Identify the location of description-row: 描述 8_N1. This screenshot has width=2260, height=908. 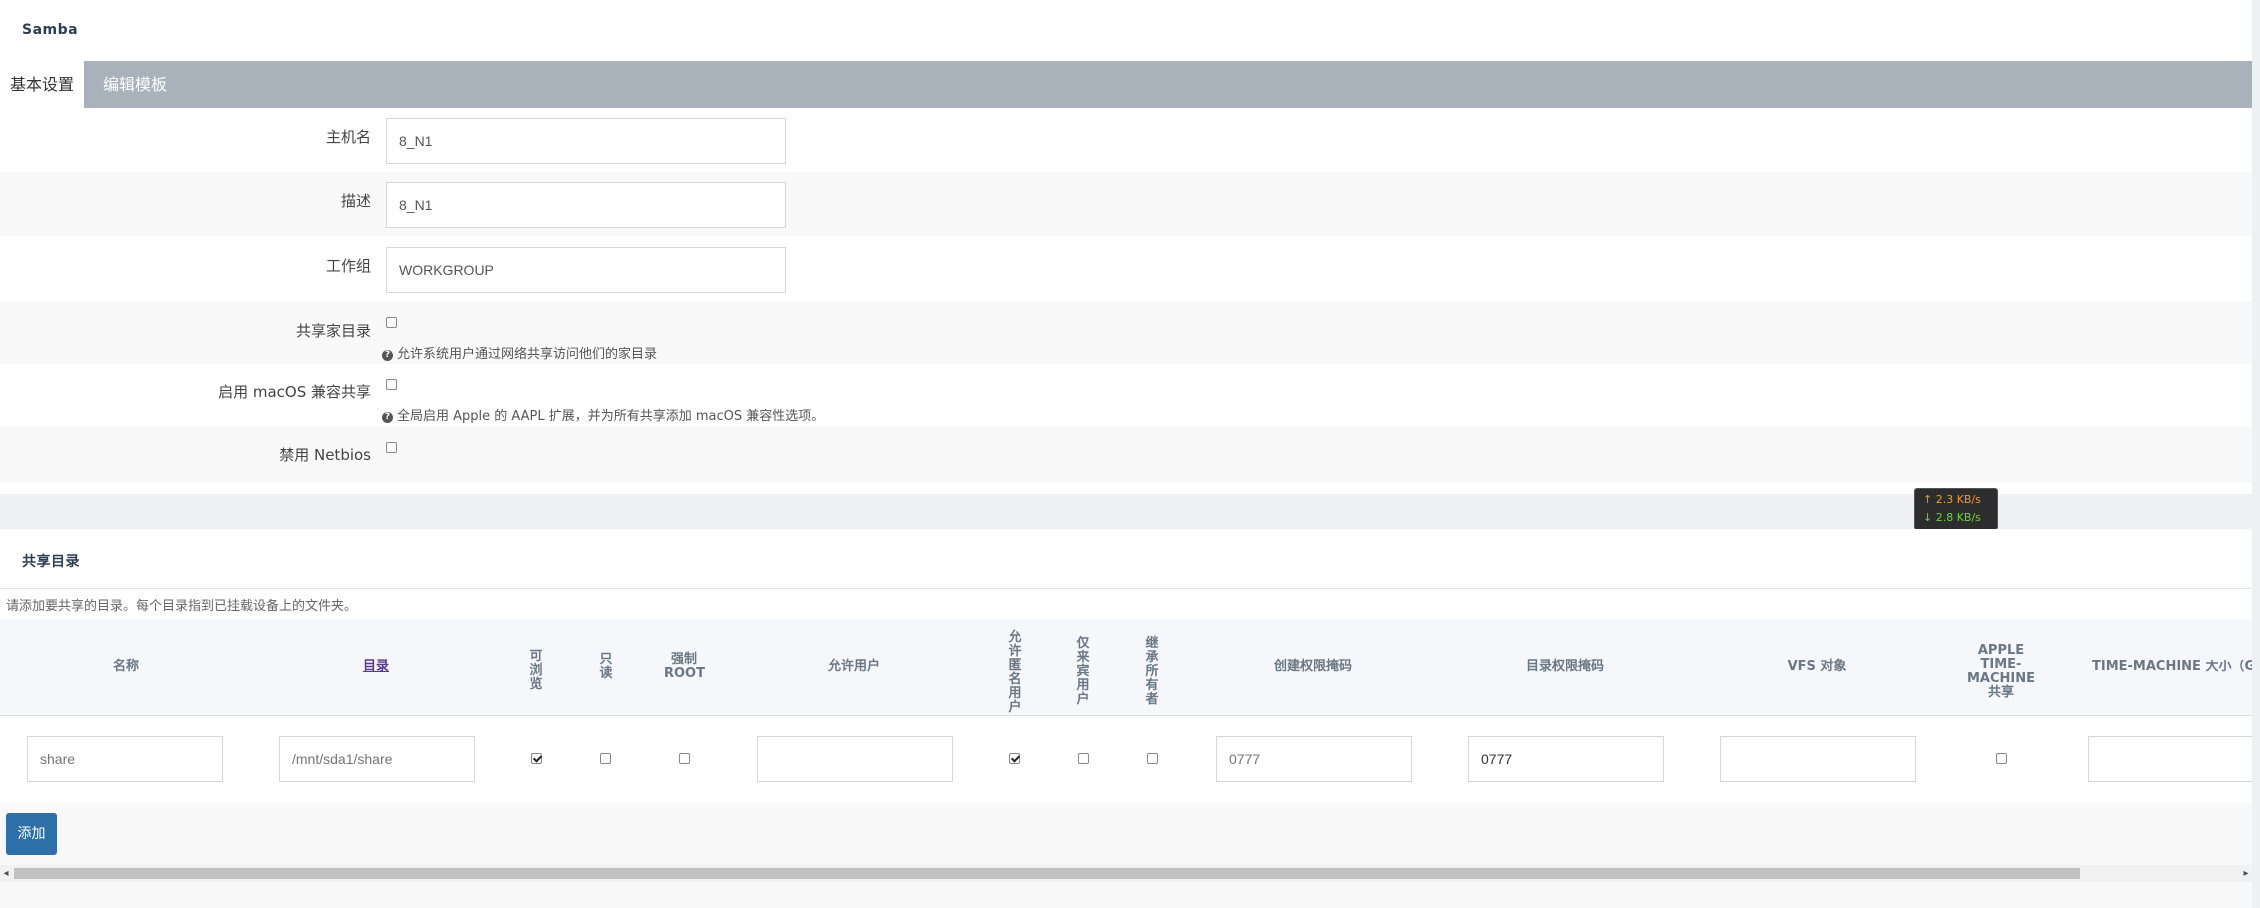
(1126, 204).